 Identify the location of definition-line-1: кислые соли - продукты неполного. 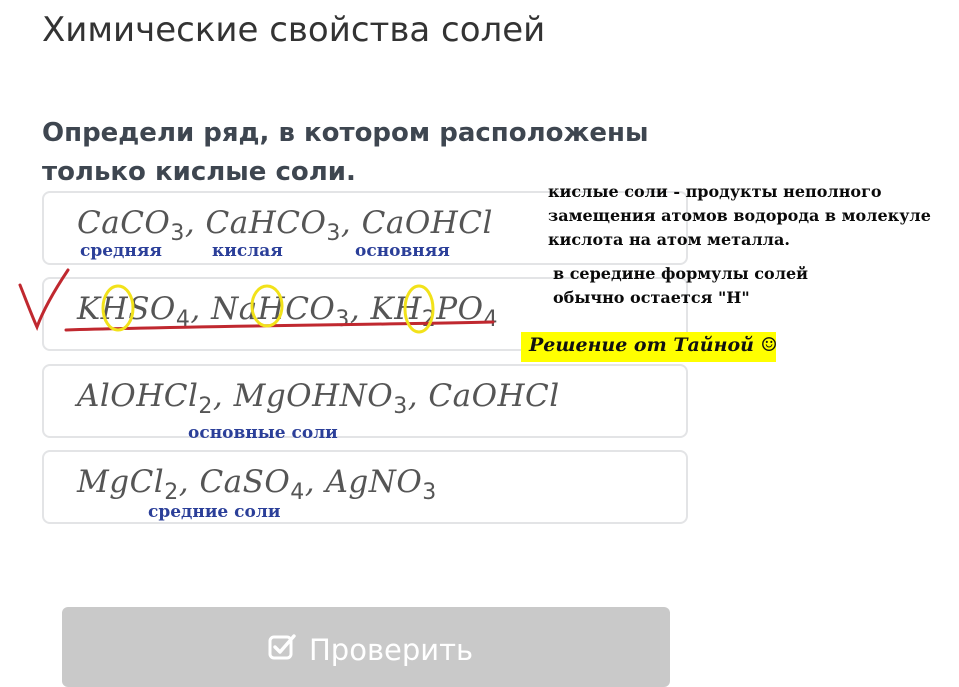
(715, 191).